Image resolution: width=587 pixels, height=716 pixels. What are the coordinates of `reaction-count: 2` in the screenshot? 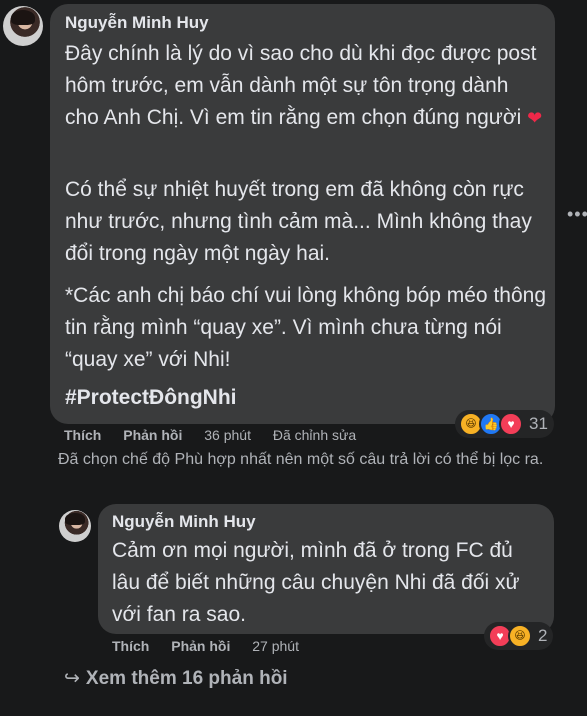 It's located at (543, 635).